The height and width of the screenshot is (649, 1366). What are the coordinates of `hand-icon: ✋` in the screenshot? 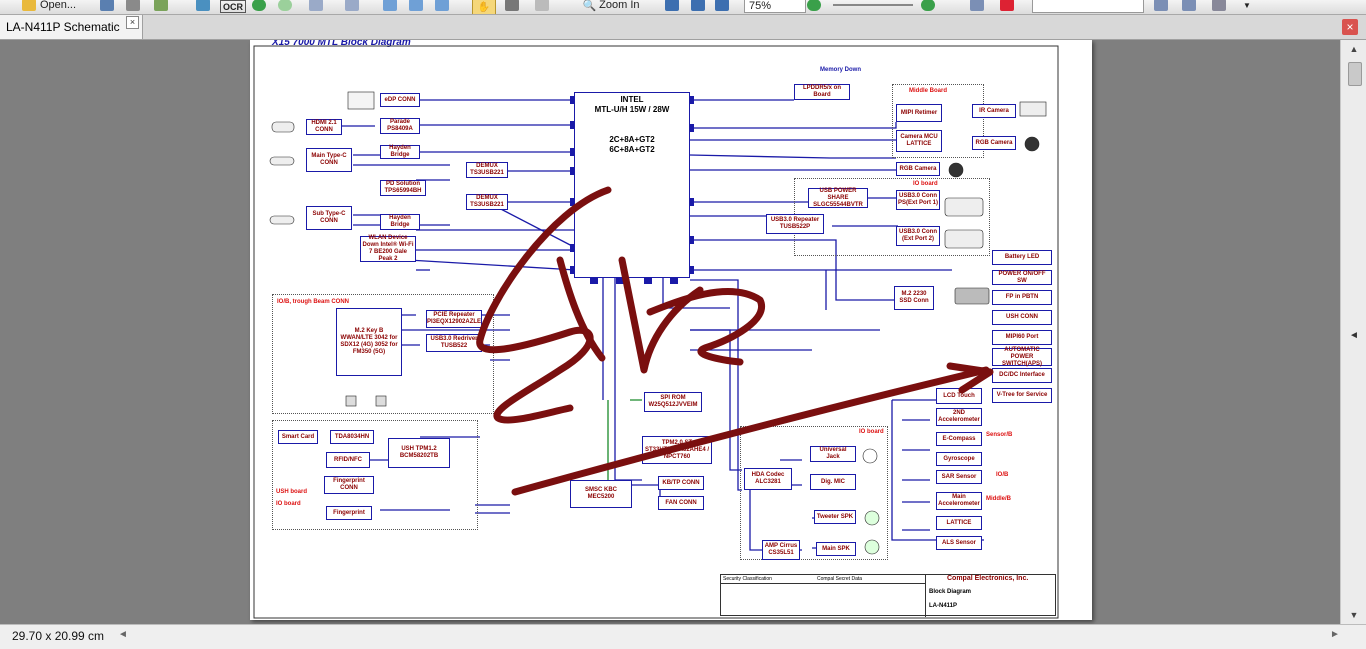 It's located at (484, 7).